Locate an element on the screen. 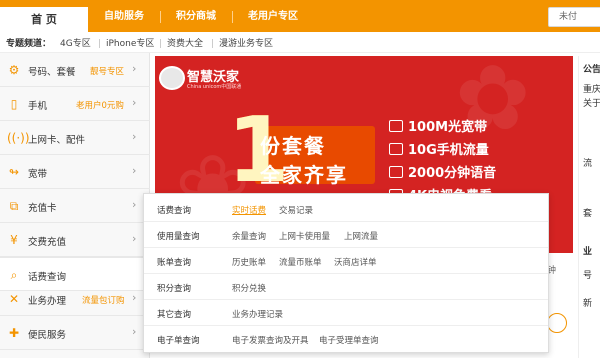 The height and width of the screenshot is (358, 600). sidebar-item-label: 交费充值 is located at coordinates (47, 242).